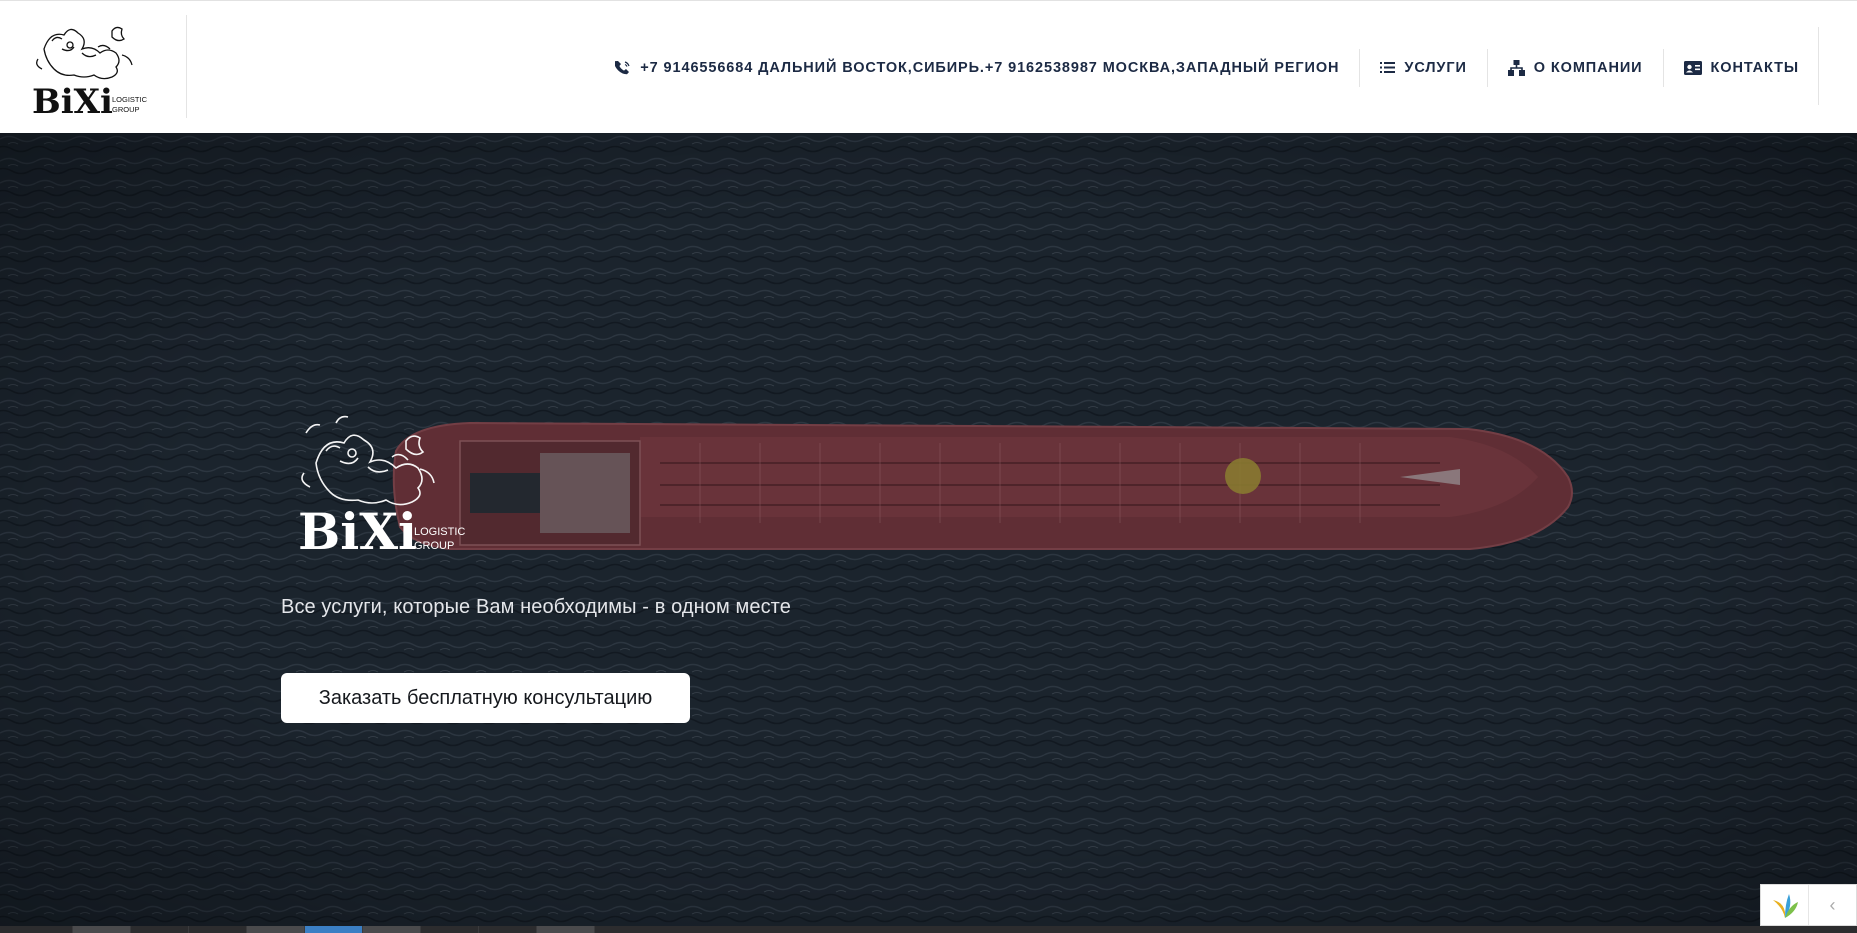 This screenshot has height=933, width=1857. Describe the element at coordinates (439, 532) in the screenshot. I see `hero-logo-sub-1: LOGISTIC` at that location.